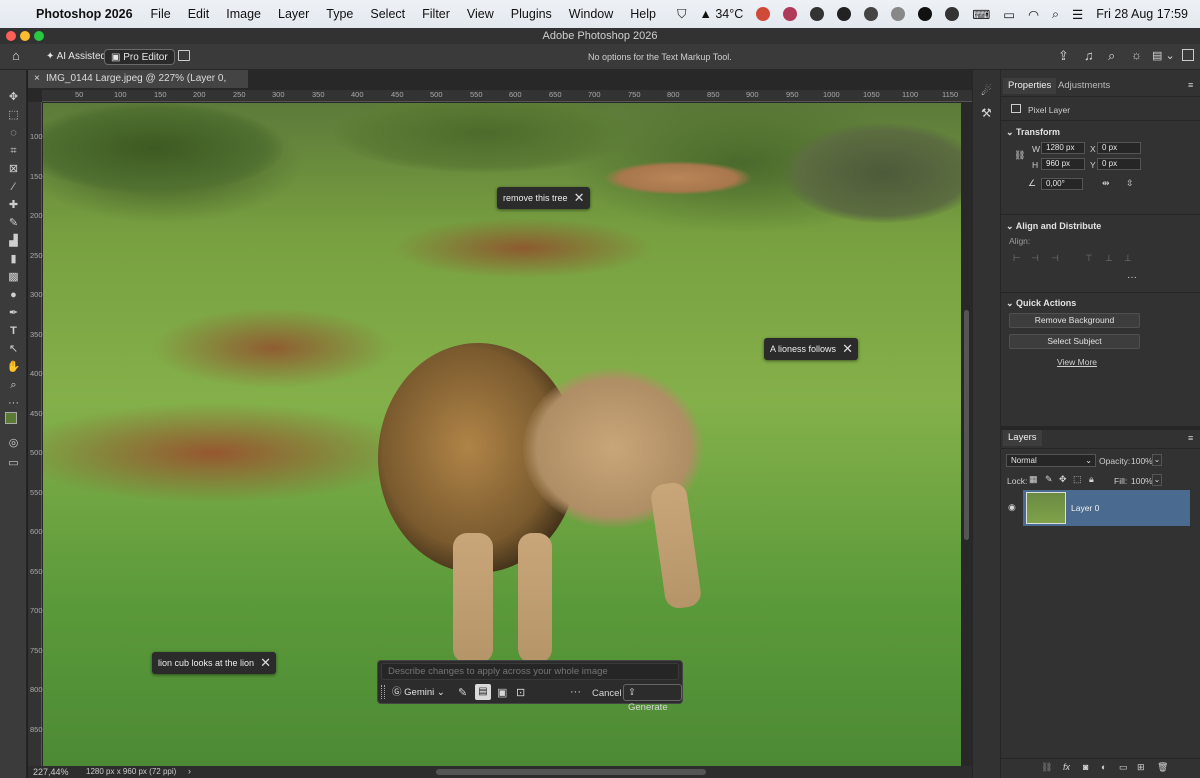  I want to click on adjustment-layer-icon: ◐, so click(1103, 767).